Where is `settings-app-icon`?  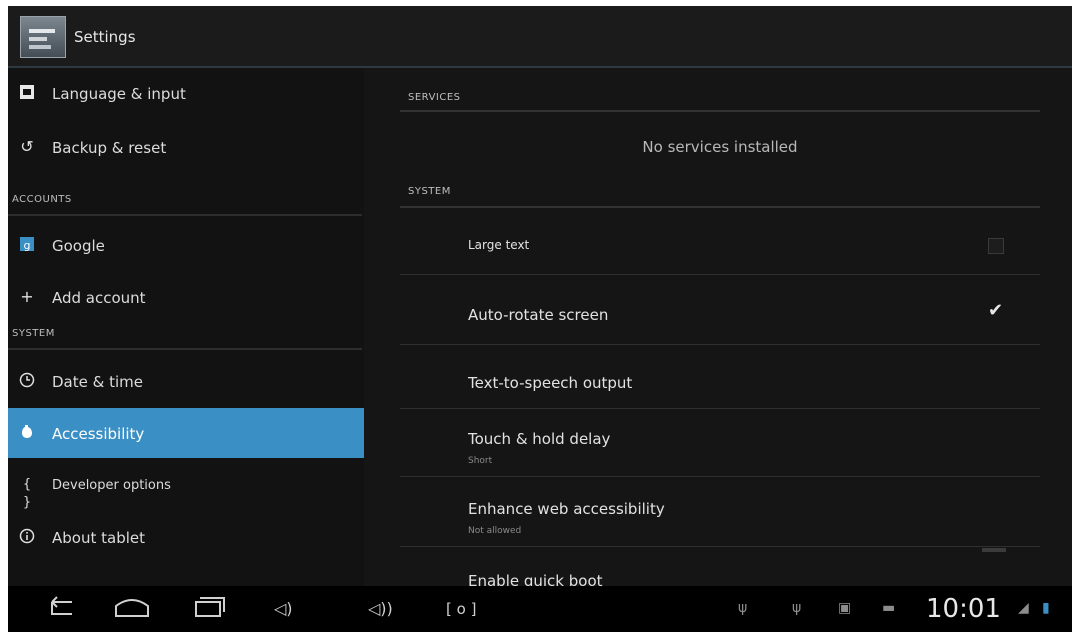
settings-app-icon is located at coordinates (43, 37).